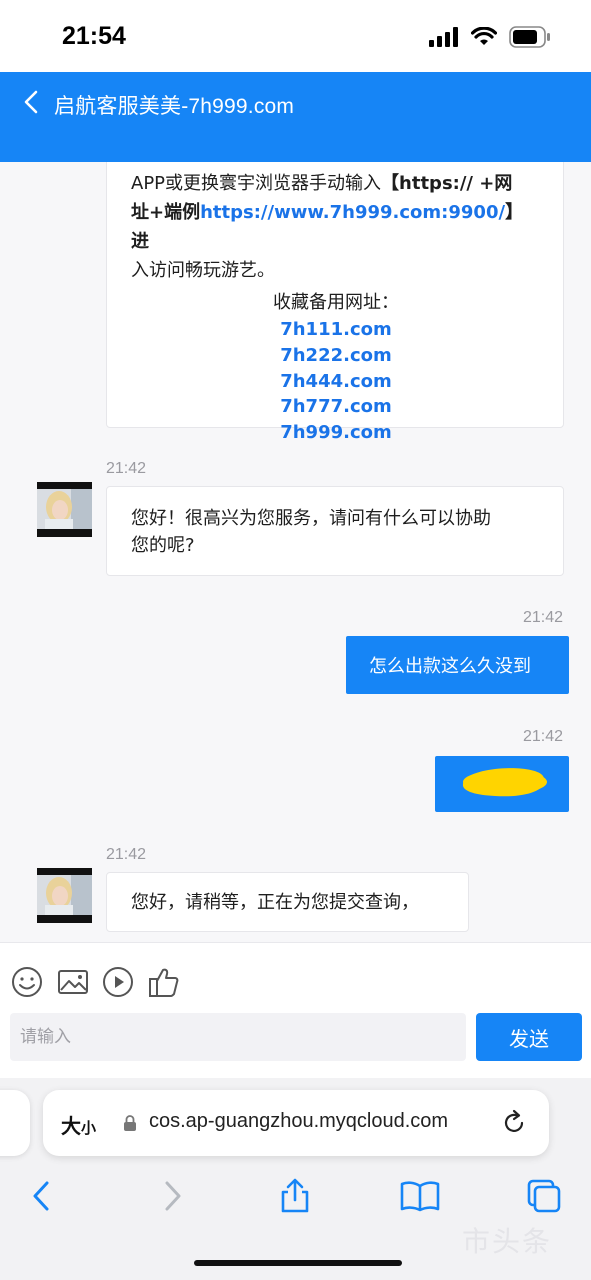 This screenshot has width=591, height=1280. I want to click on emoji-icon, so click(27, 982).